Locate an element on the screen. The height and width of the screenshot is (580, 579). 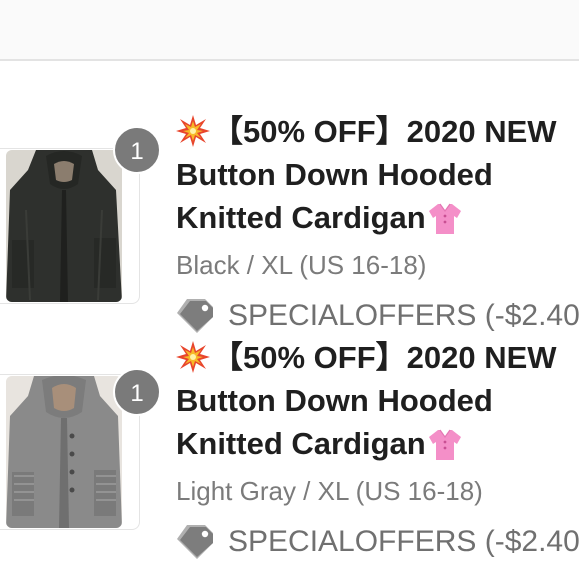
order-summary-header is located at coordinates (289, 30).